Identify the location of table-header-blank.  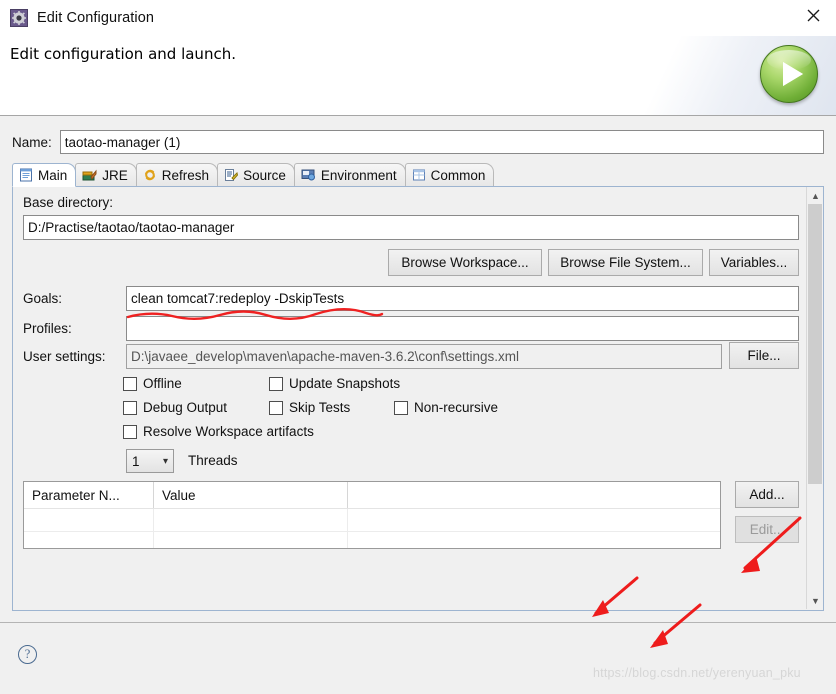
(534, 495).